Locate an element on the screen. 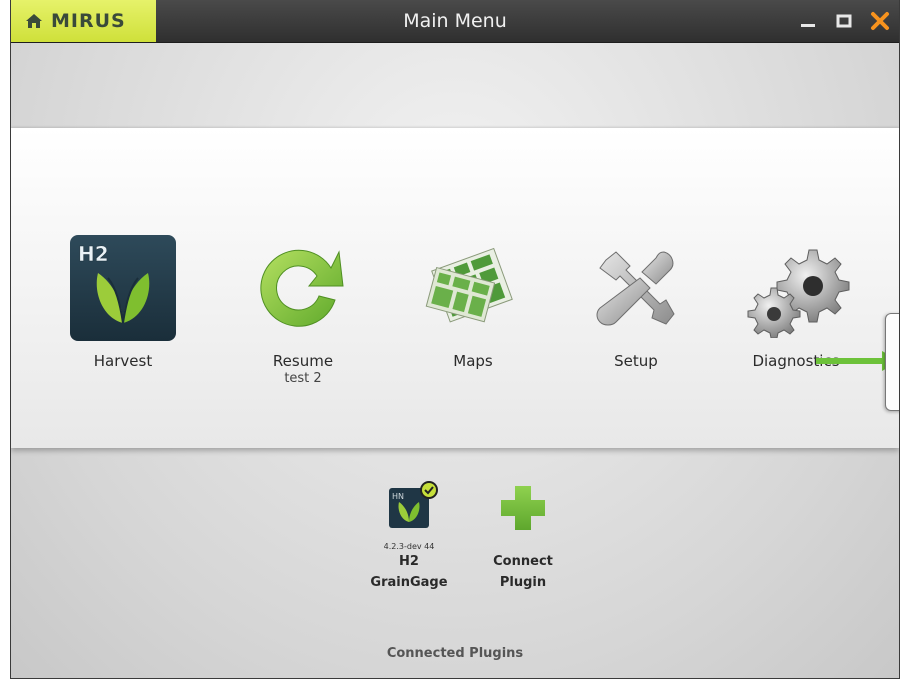 The image size is (900, 680). setup-label: Setup is located at coordinates (636, 361).